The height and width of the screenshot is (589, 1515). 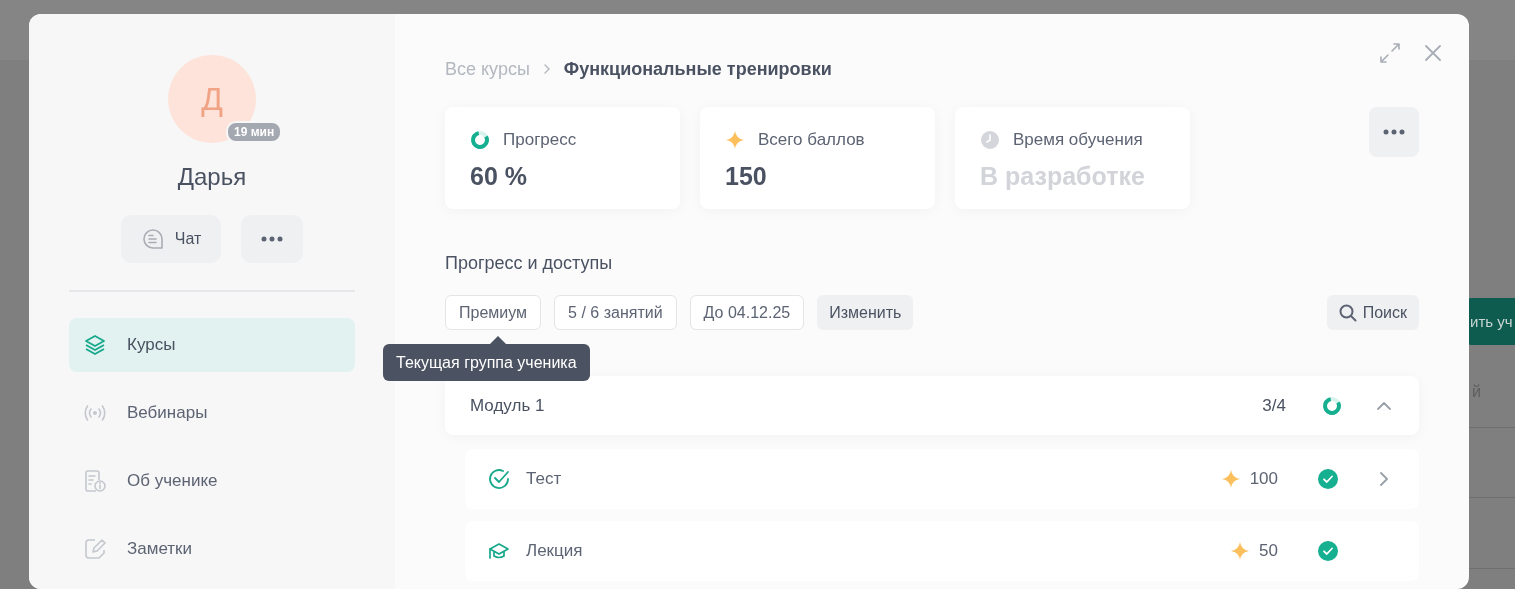 I want to click on edit-button: Изменить, so click(x=865, y=312).